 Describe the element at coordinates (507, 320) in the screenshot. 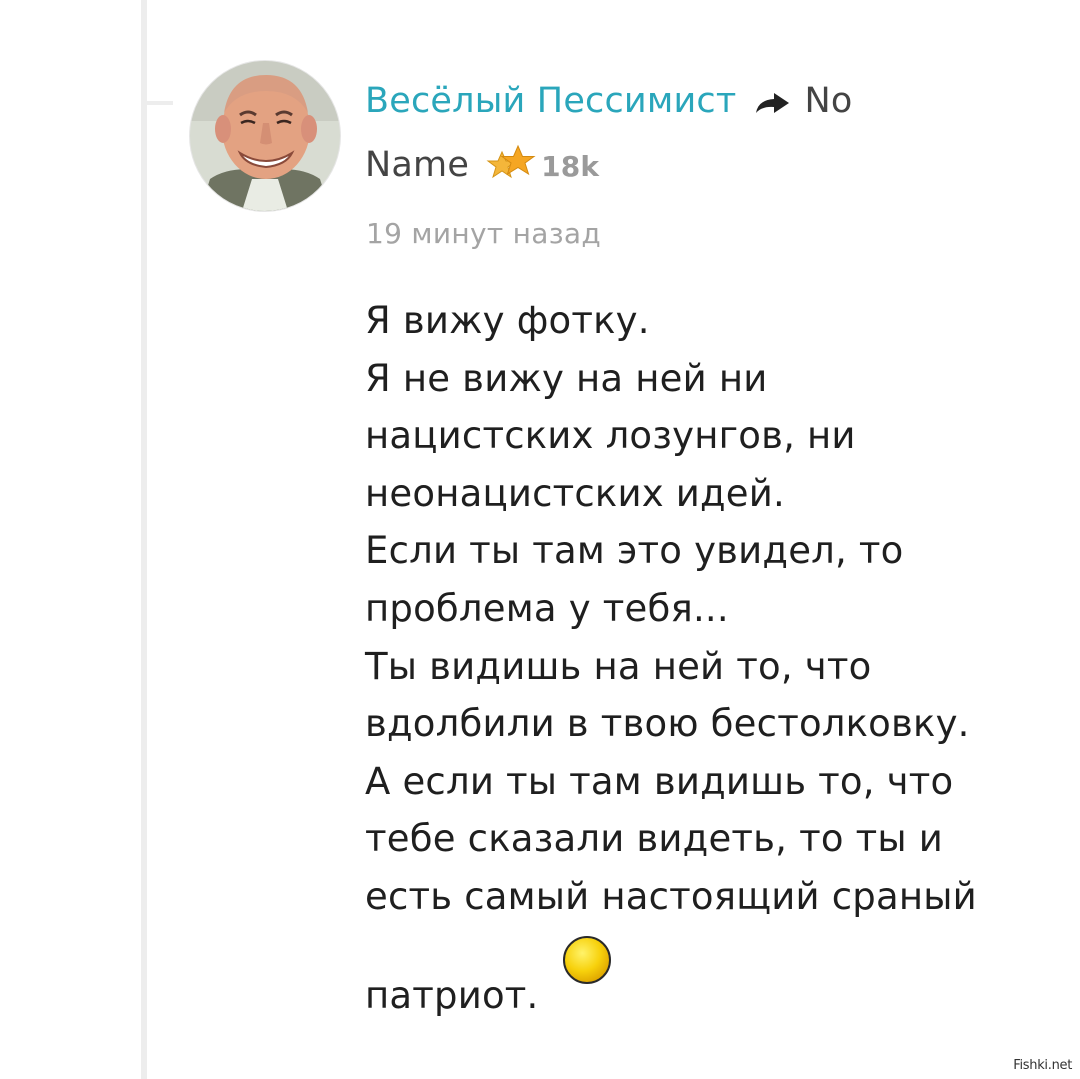

I see `comment-line: Я вижу фотку.` at that location.